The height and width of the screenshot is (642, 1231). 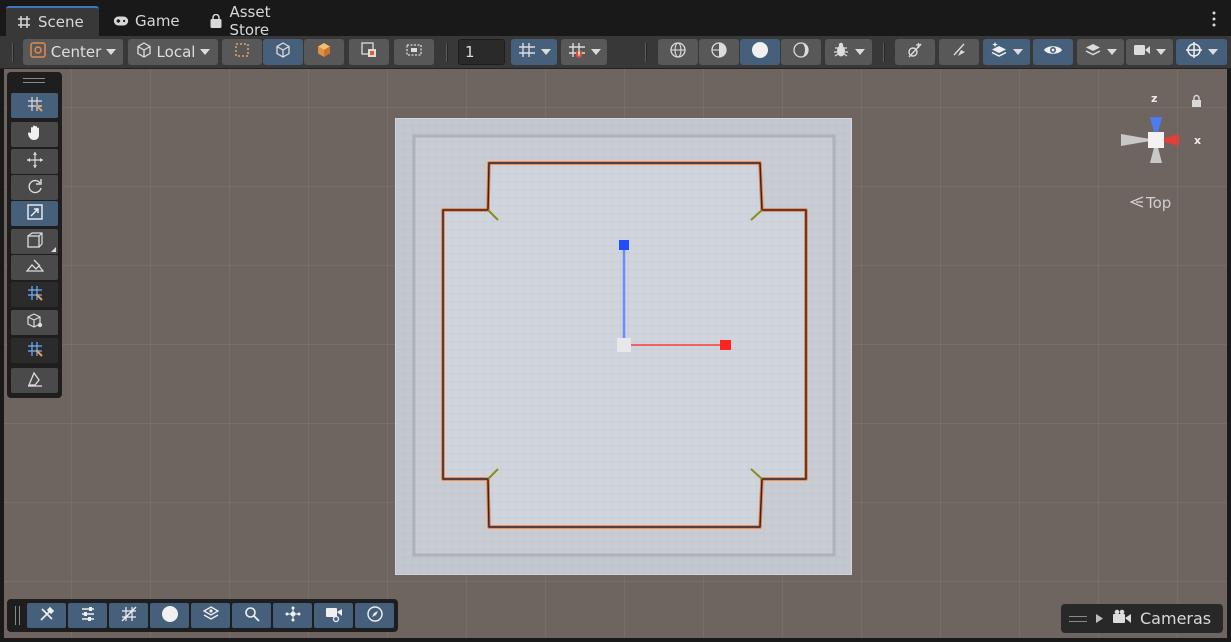 I want to click on overlay-particles, so click(x=292, y=615).